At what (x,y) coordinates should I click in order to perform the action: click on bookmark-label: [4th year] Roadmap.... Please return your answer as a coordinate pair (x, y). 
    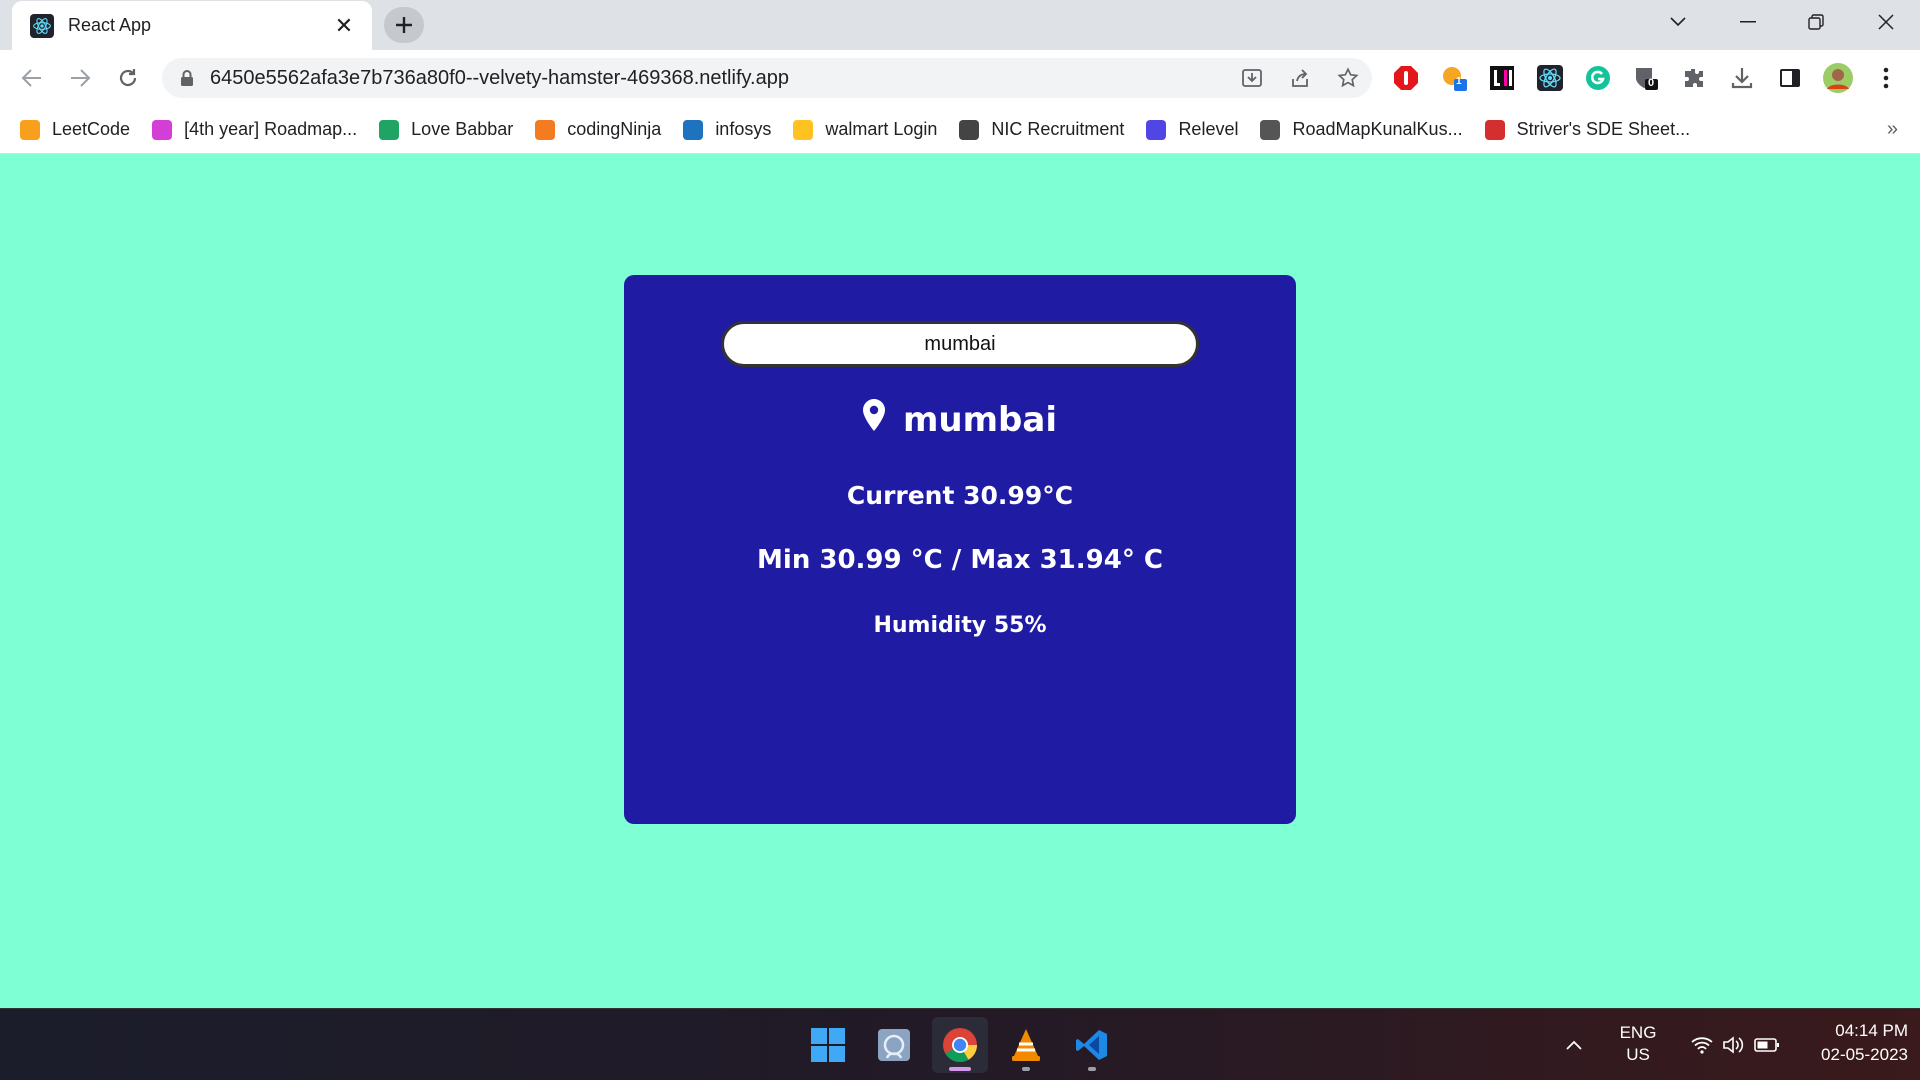
    Looking at the image, I should click on (271, 129).